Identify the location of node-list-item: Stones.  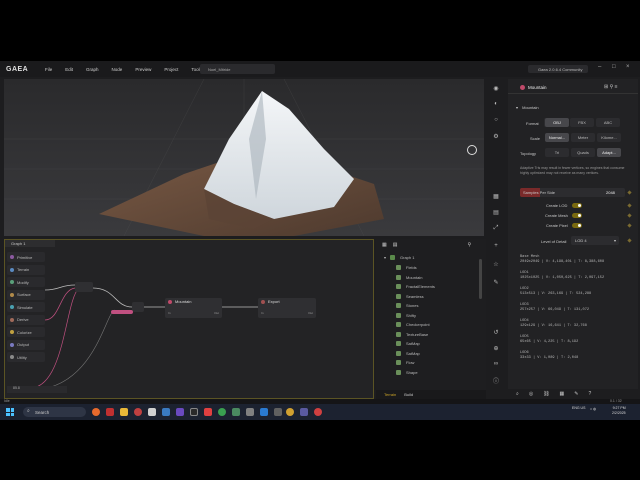
(407, 305).